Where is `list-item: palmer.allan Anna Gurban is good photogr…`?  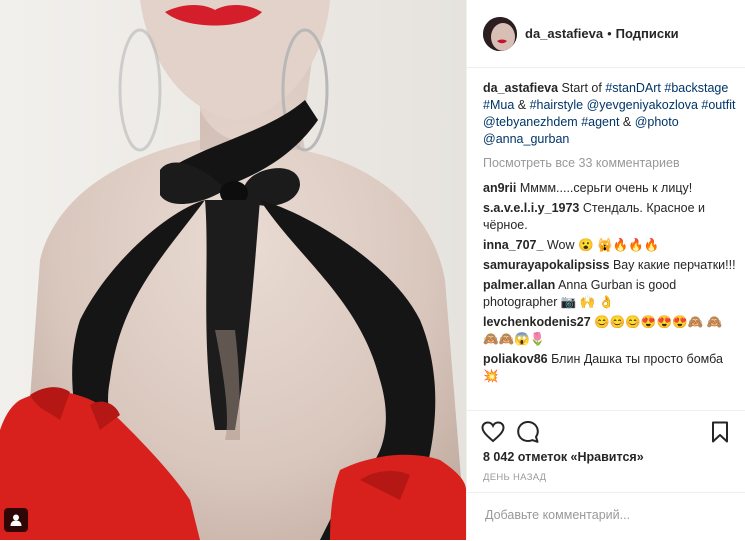
list-item: palmer.allan Anna Gurban is good photogr… is located at coordinates (610, 294).